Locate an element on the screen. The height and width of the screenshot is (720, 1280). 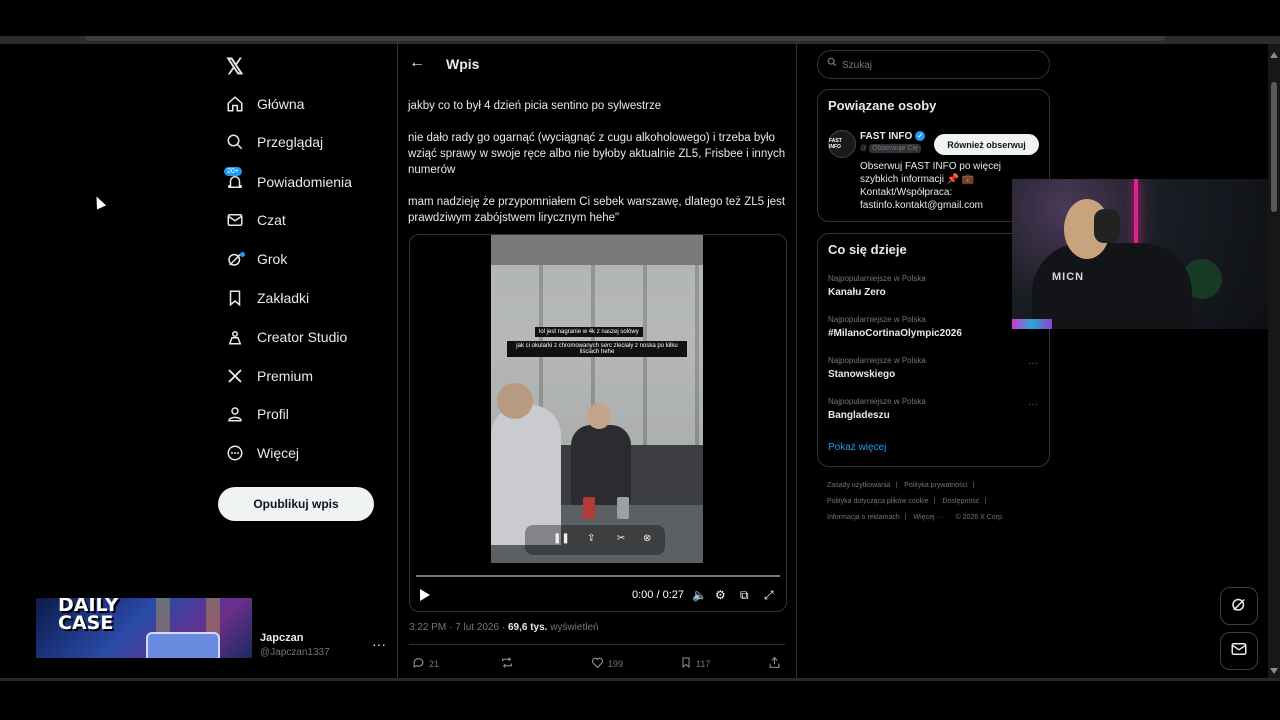
post-actions: 21 199 117 is located at coordinates (597, 664).